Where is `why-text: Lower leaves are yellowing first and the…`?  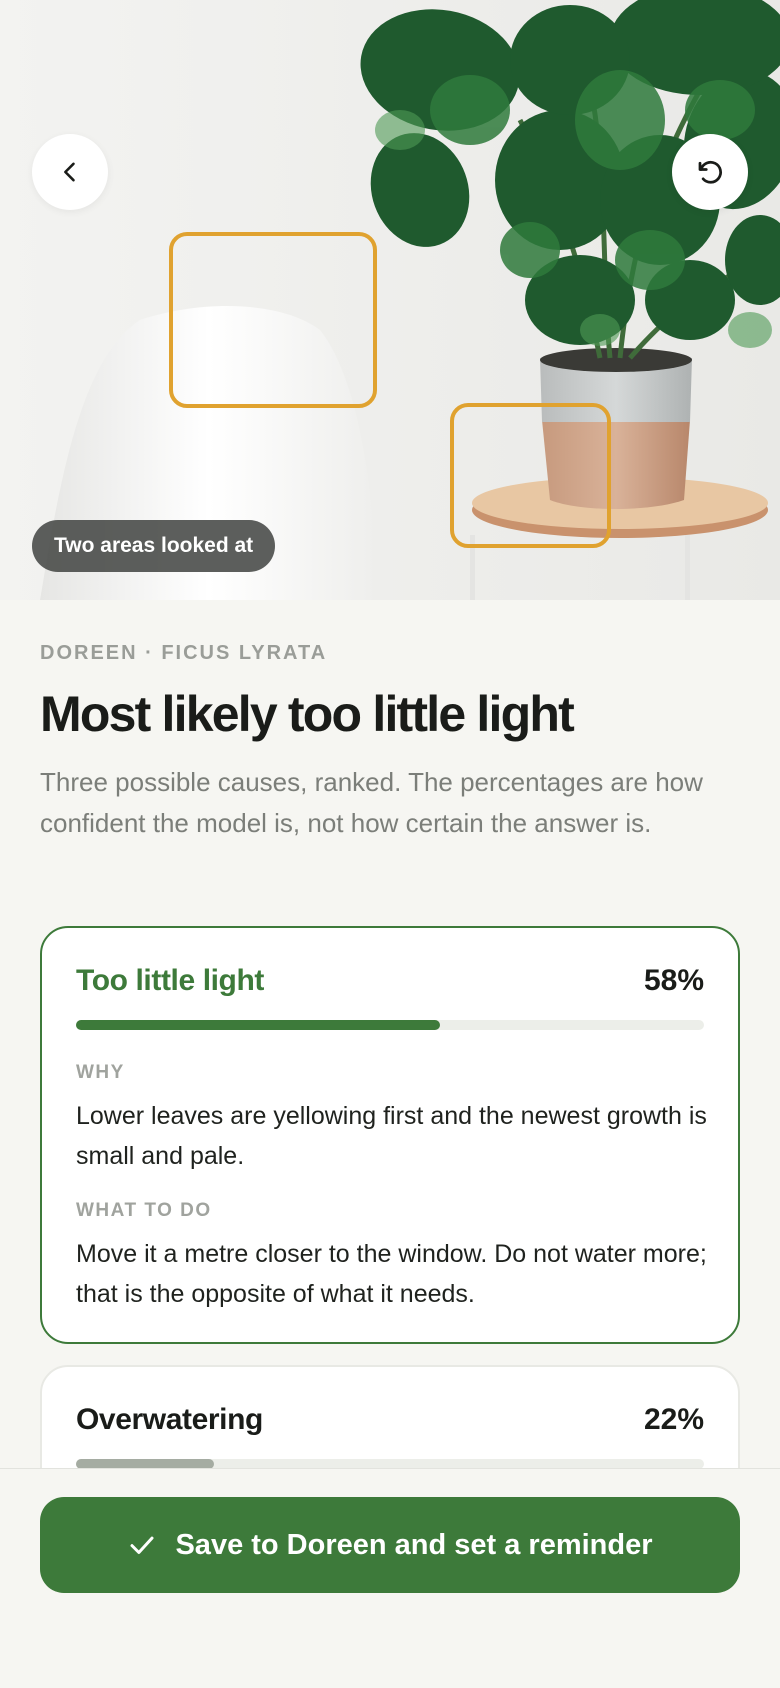
why-text: Lower leaves are yellowing first and the… is located at coordinates (391, 1136).